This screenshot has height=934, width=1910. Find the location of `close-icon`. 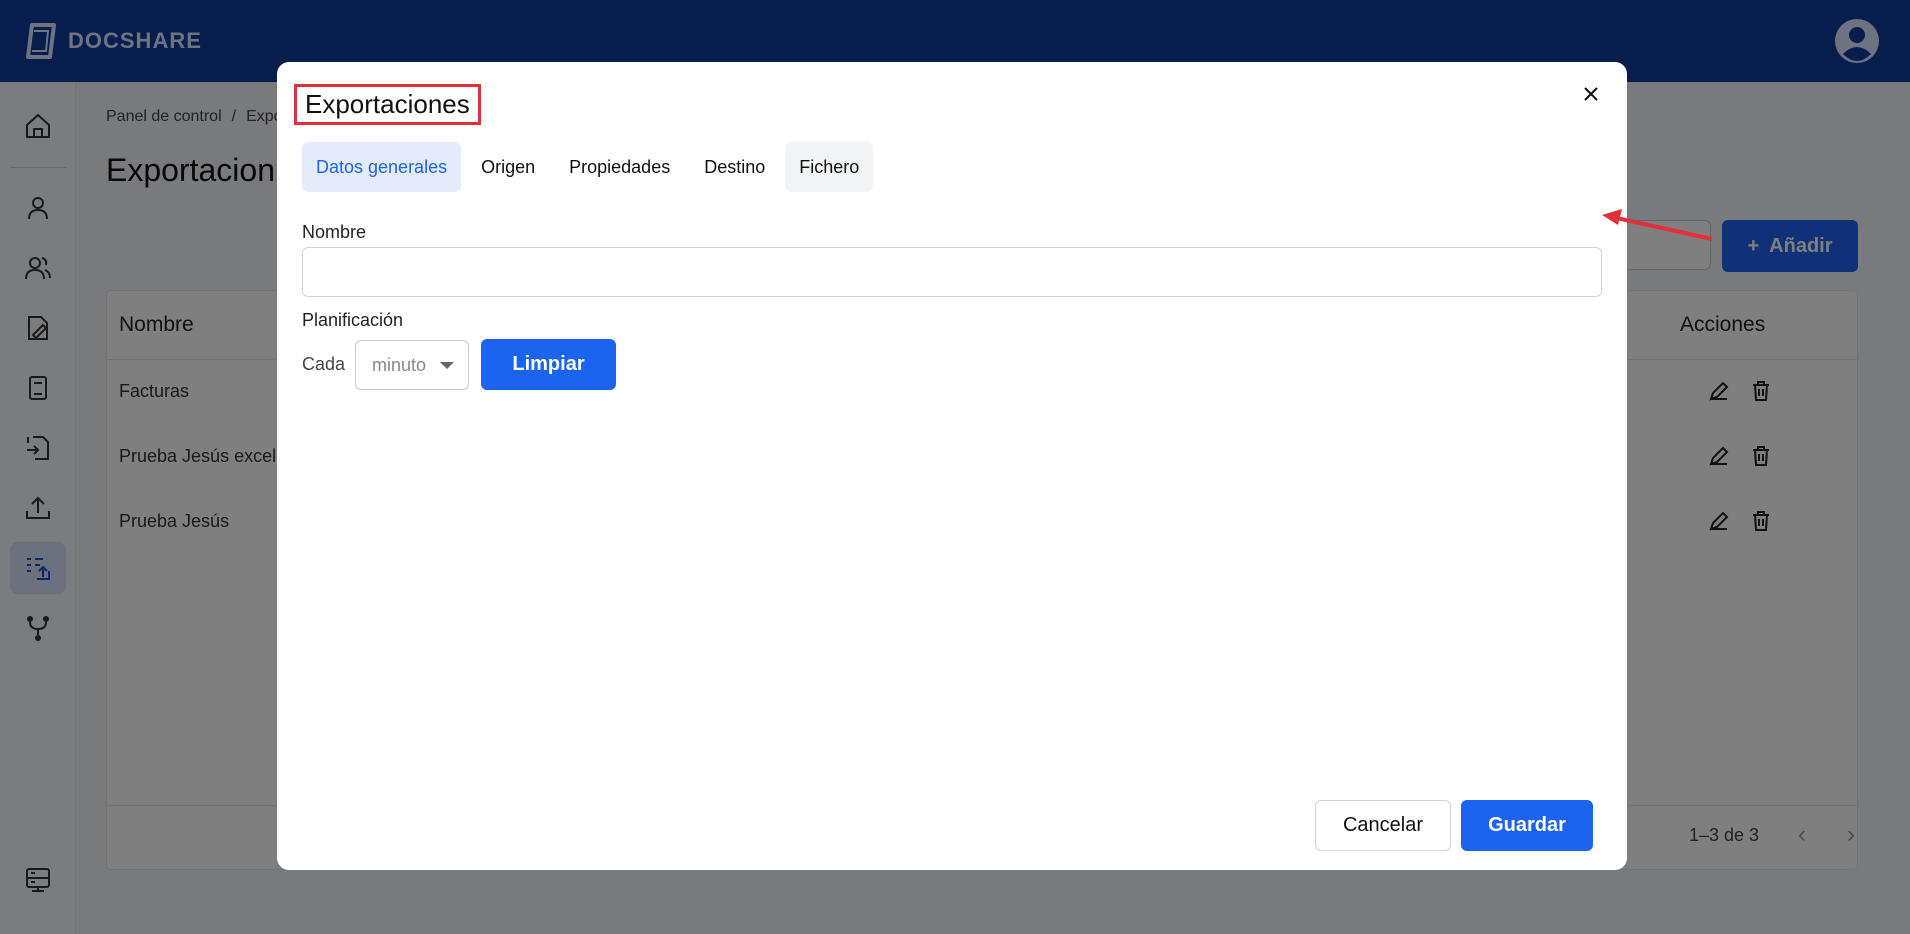

close-icon is located at coordinates (1591, 94).